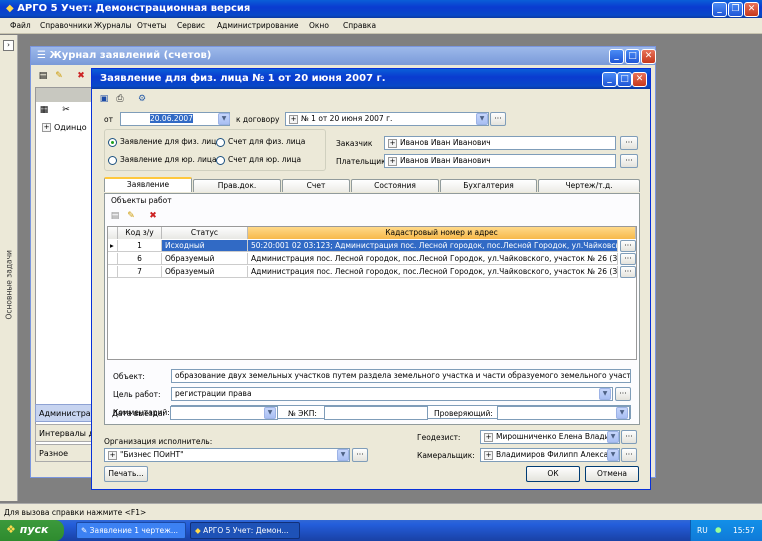  I want to click on objects-edit-icon: ✎, so click(131, 216).